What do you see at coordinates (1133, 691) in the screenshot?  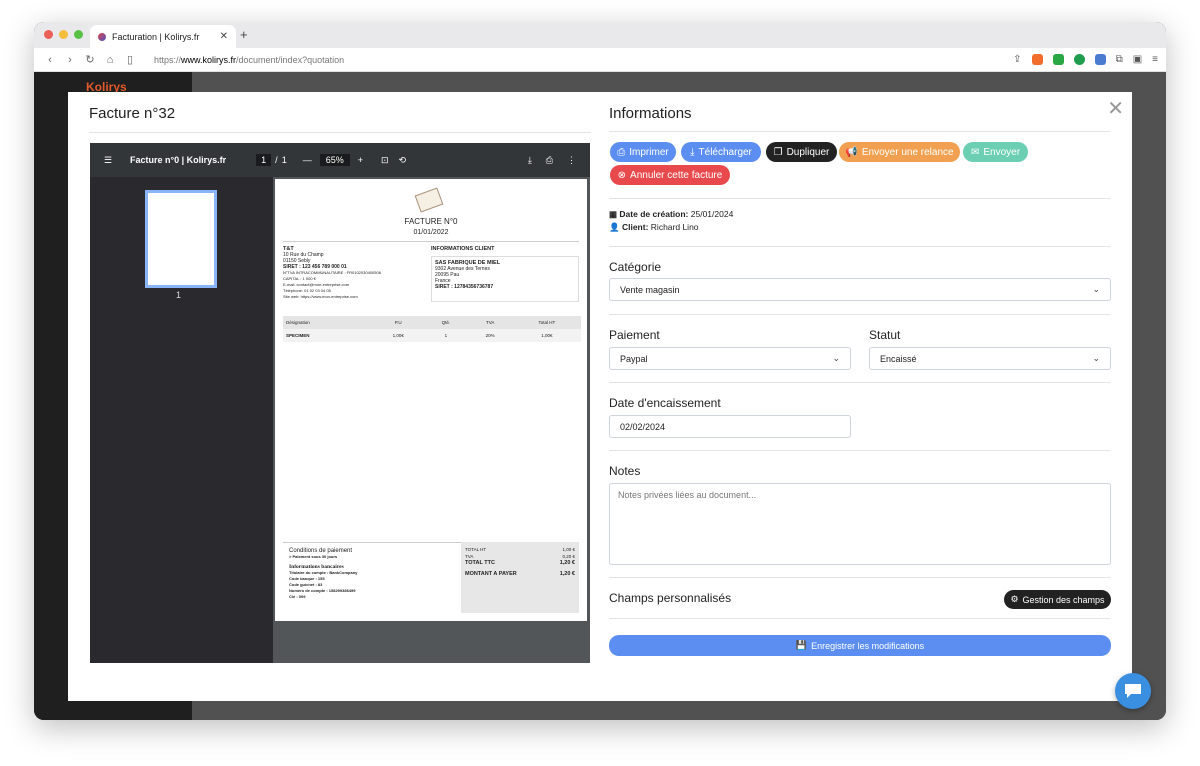 I see `chat-button` at bounding box center [1133, 691].